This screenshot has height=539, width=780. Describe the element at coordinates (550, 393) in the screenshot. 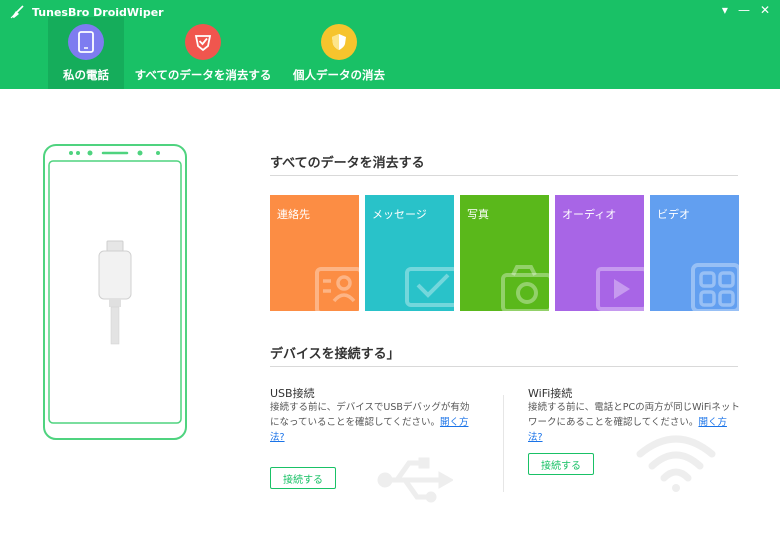

I see `wifi-connection-title: WiFi接続` at that location.